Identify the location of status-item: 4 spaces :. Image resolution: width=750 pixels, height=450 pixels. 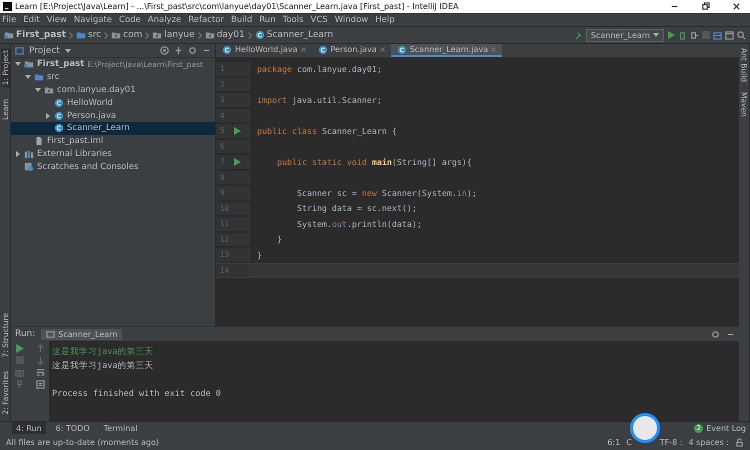
(708, 442).